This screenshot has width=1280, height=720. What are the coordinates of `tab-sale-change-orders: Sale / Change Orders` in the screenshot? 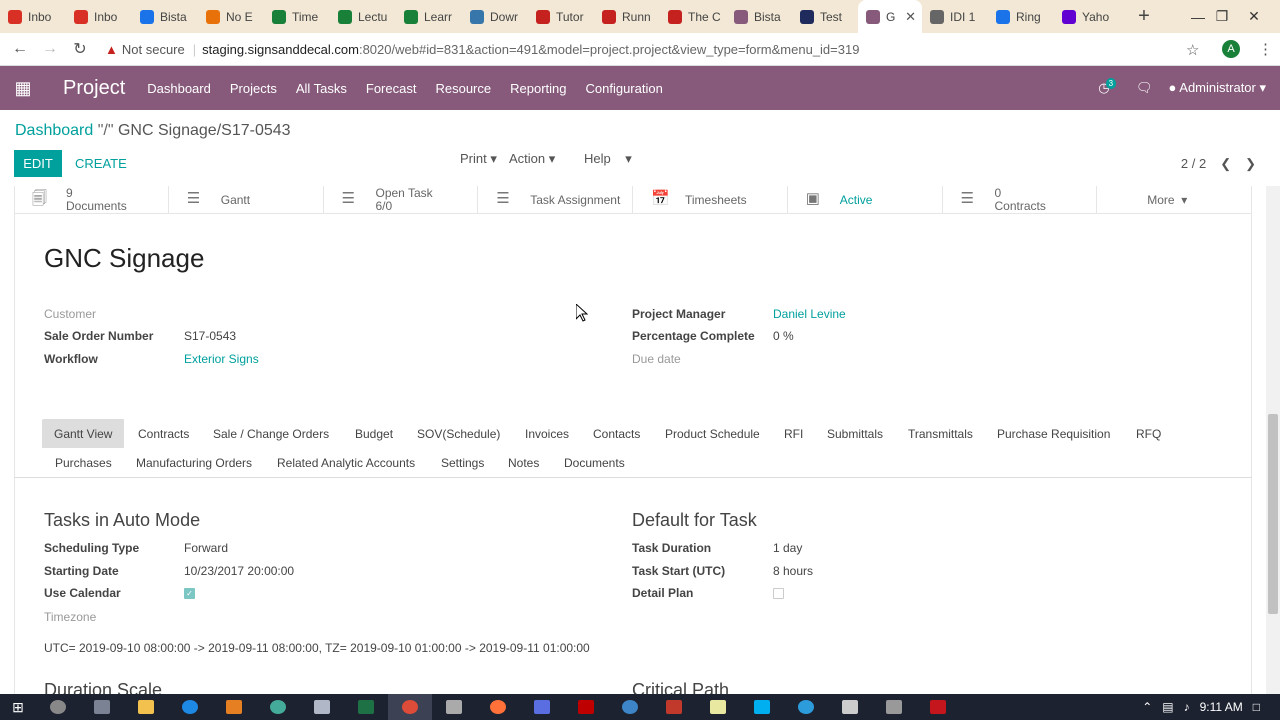 It's located at (271, 433).